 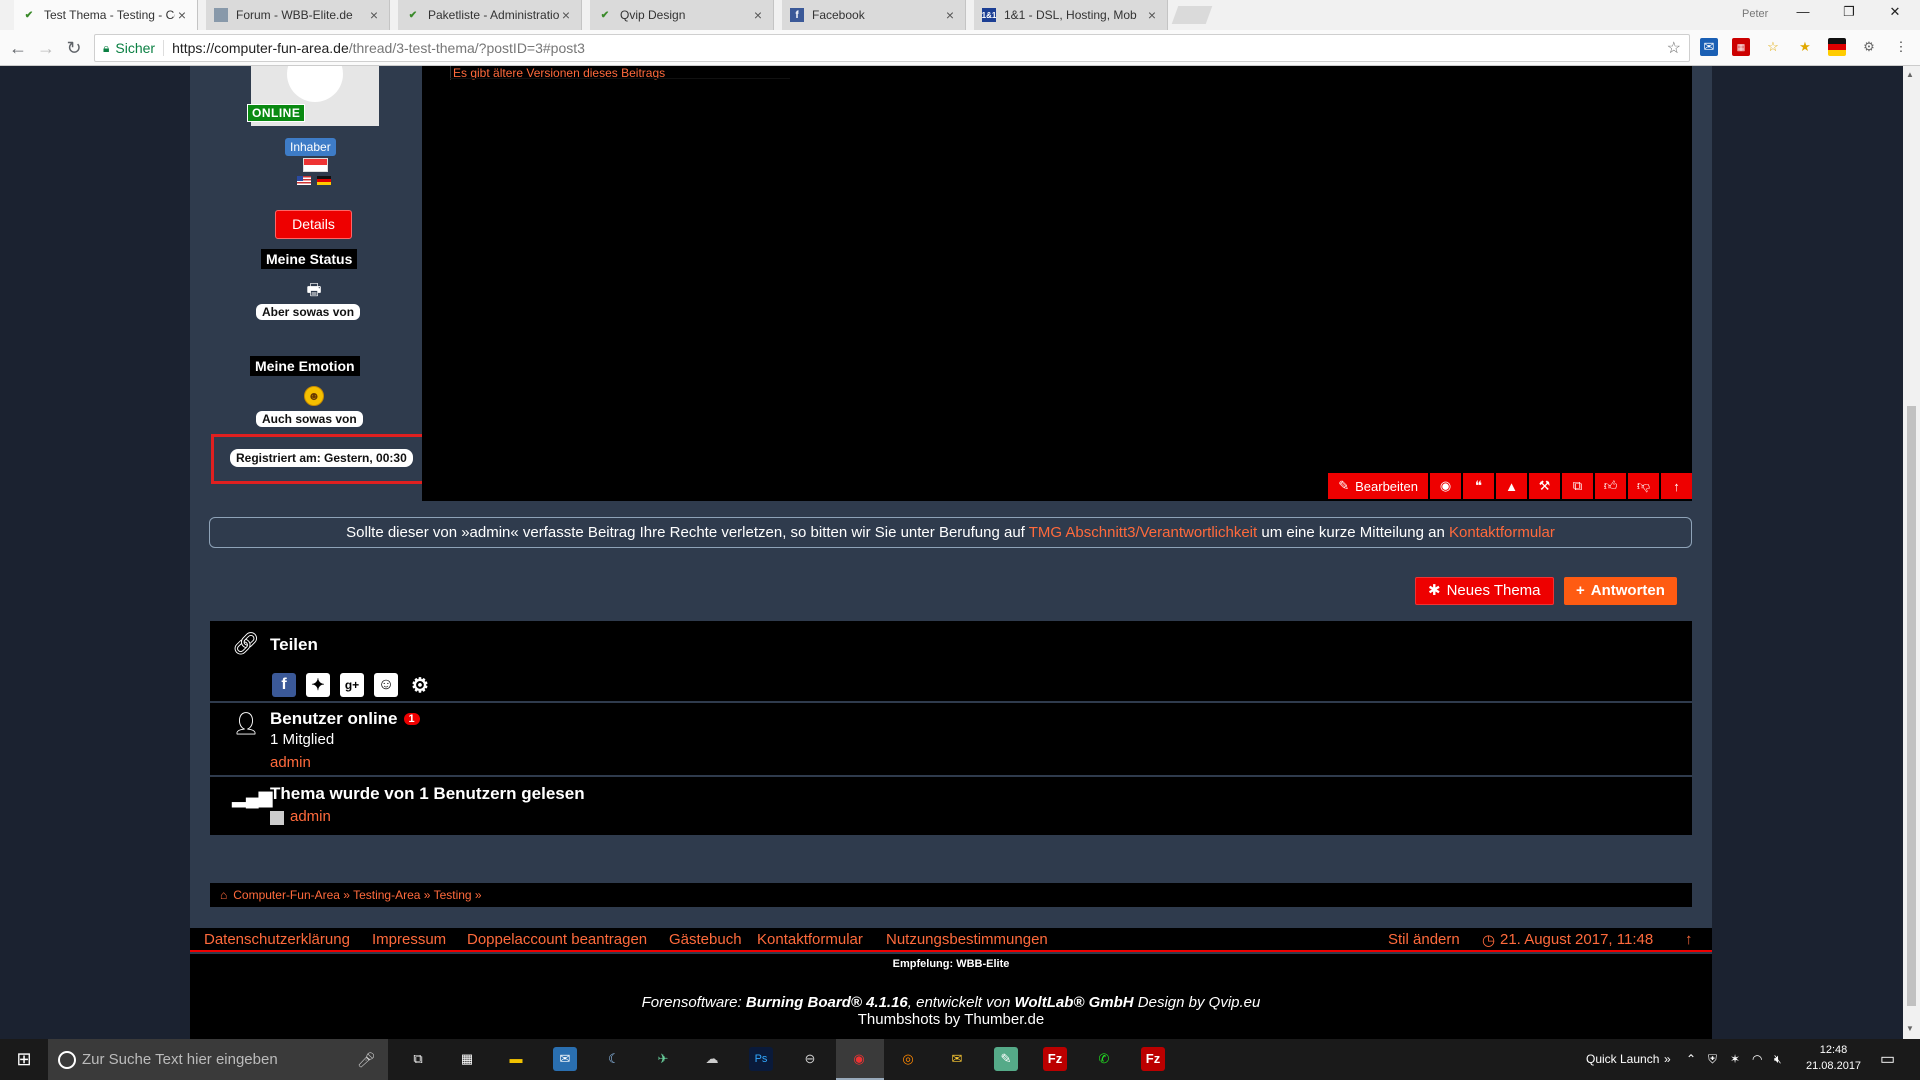 What do you see at coordinates (1478, 486) in the screenshot?
I see `quote-icon: ❝` at bounding box center [1478, 486].